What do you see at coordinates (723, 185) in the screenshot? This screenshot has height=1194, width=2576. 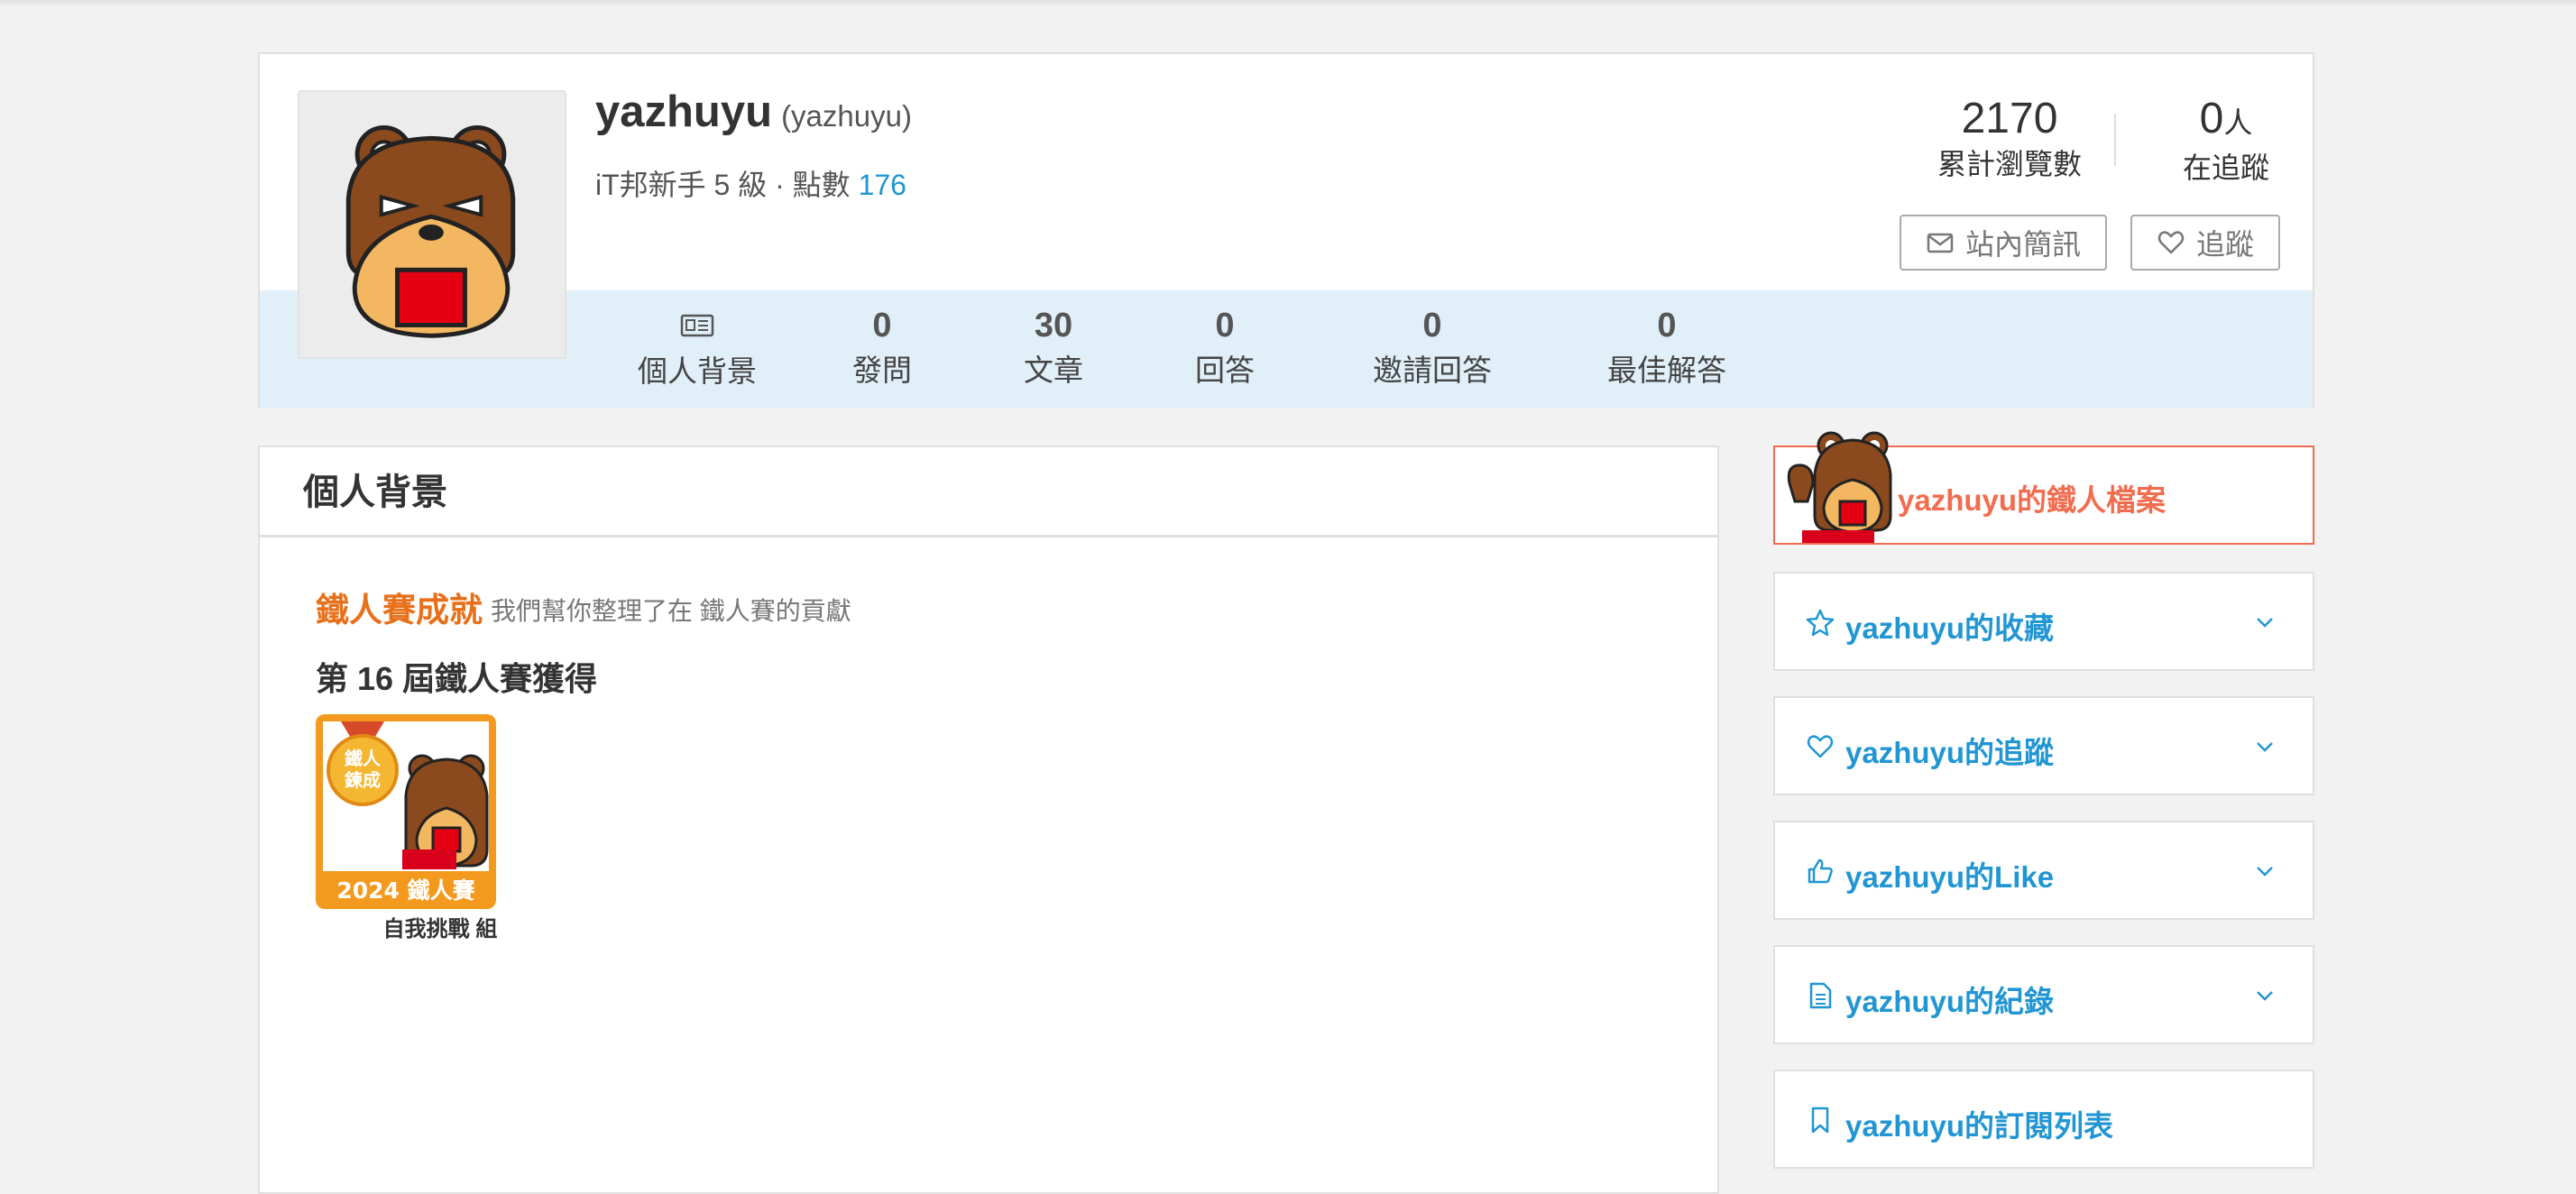 I see `level-text: iT邦新手 5 級 · 點數` at bounding box center [723, 185].